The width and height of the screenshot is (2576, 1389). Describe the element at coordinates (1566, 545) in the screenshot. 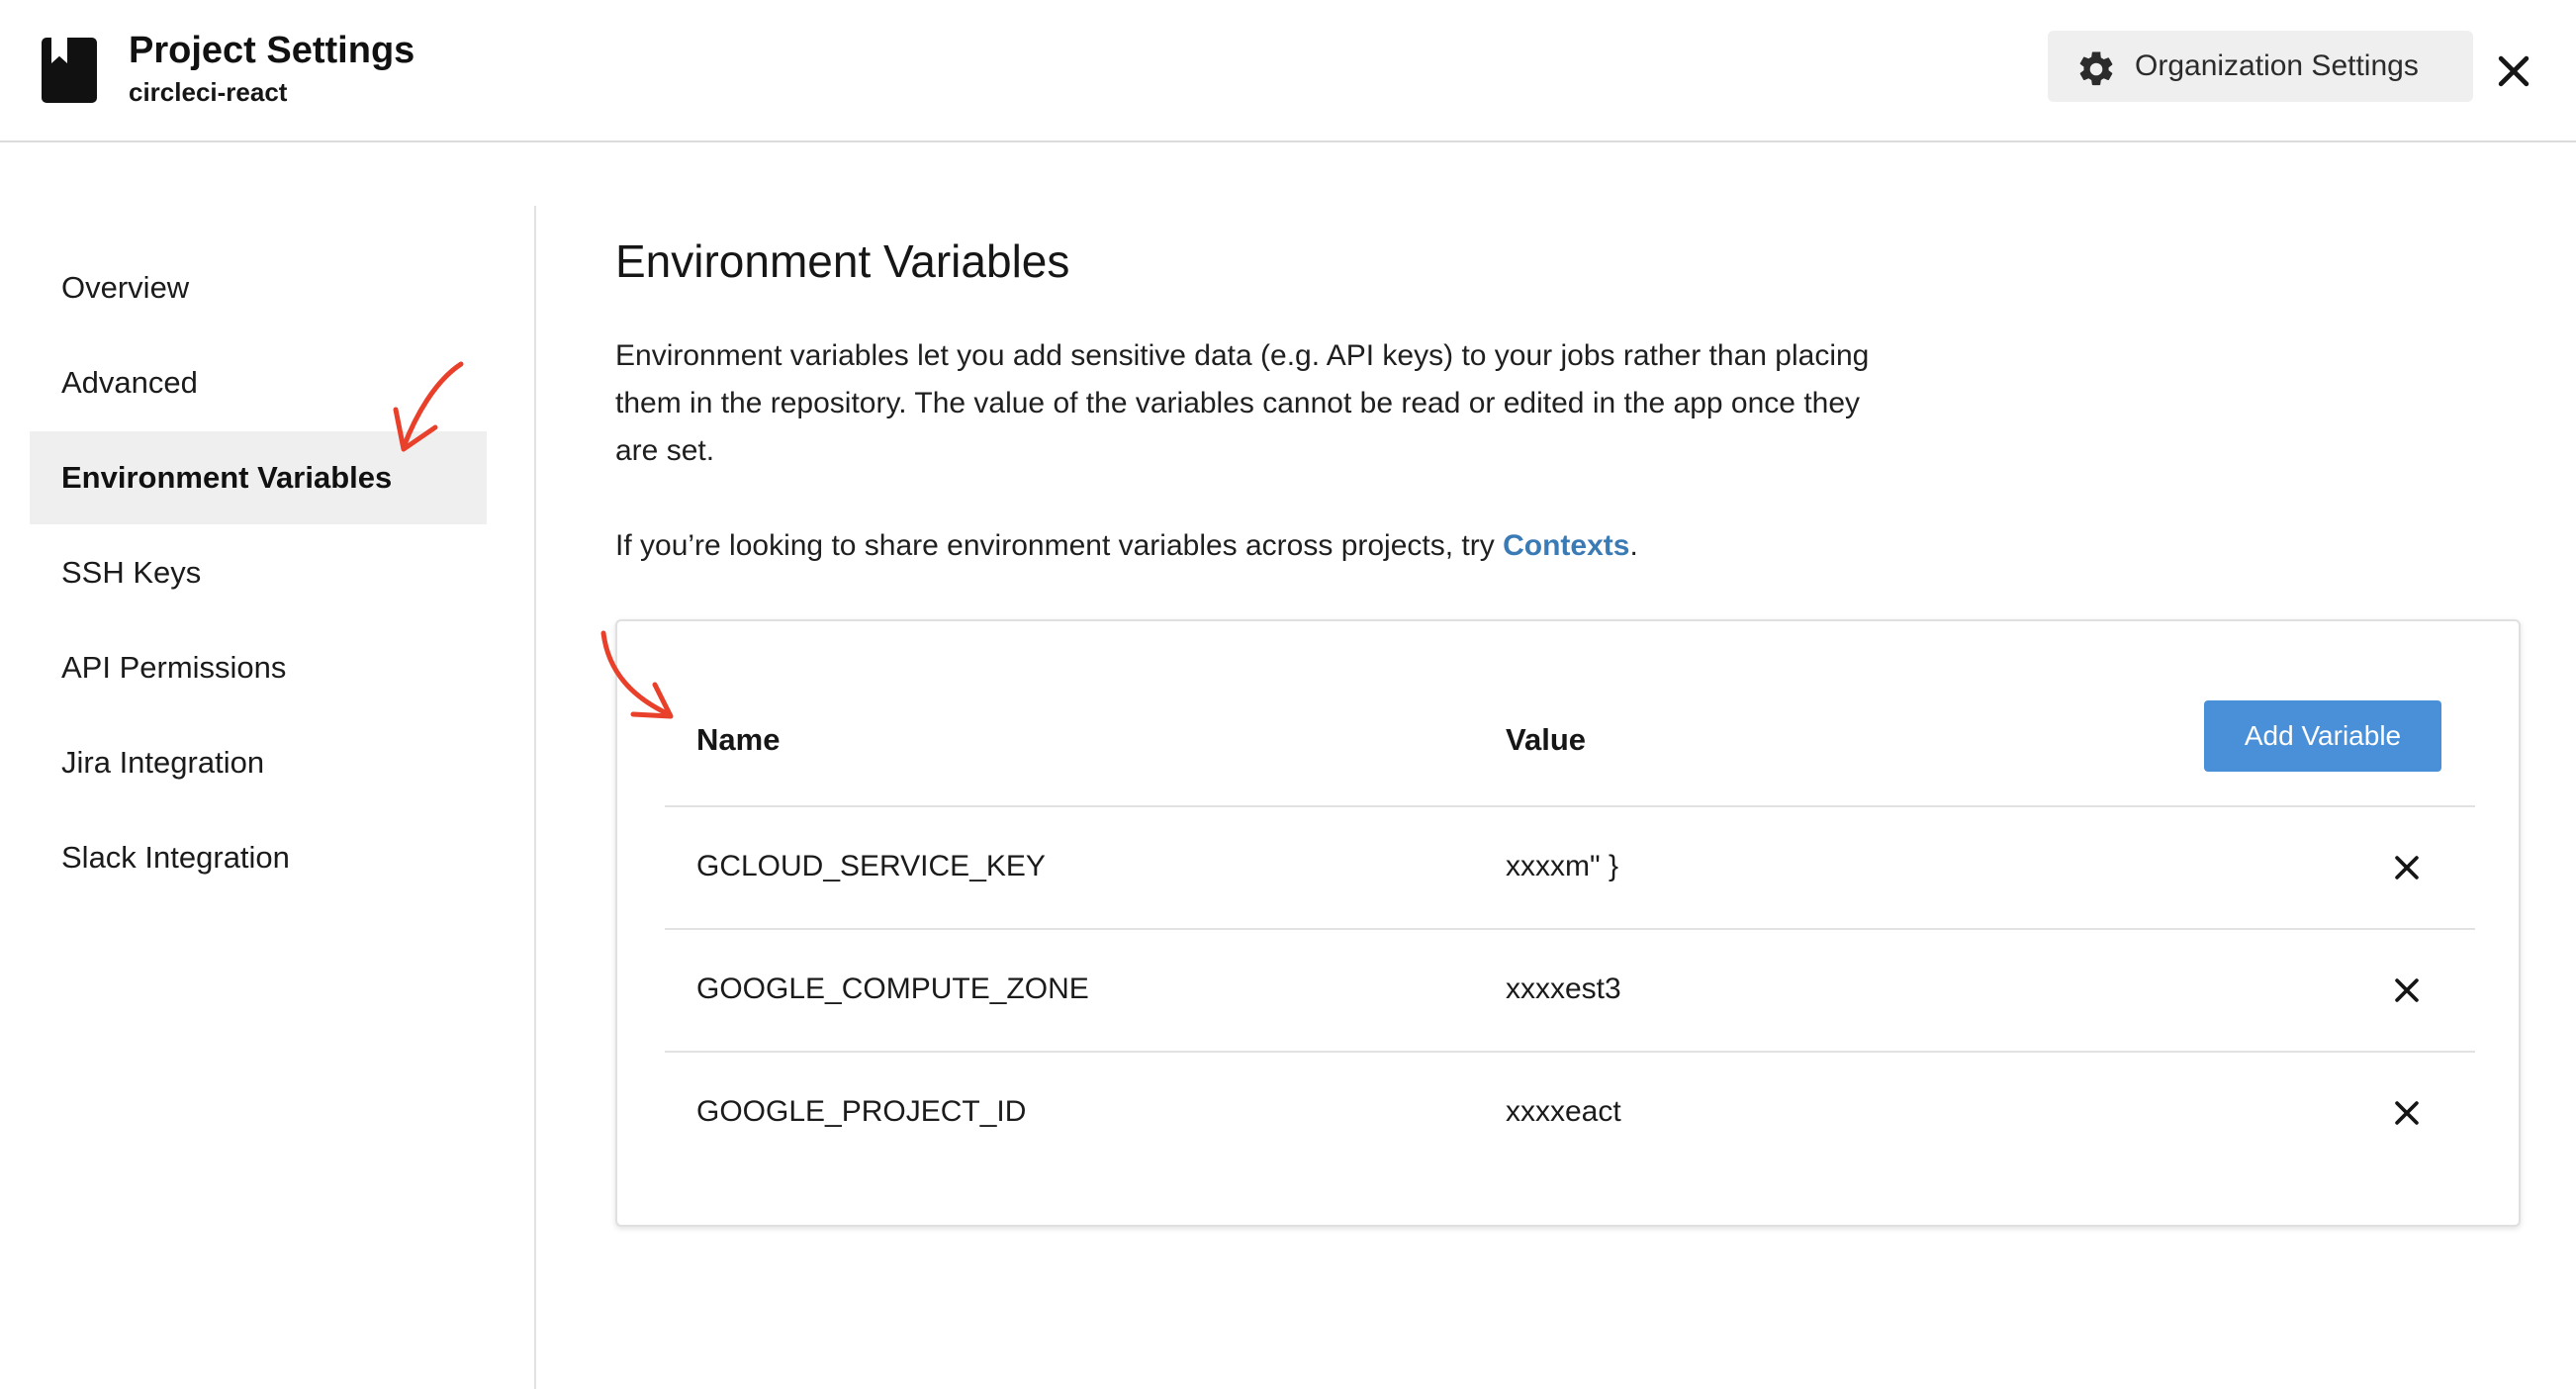

I see `contexts-link: Contexts` at that location.